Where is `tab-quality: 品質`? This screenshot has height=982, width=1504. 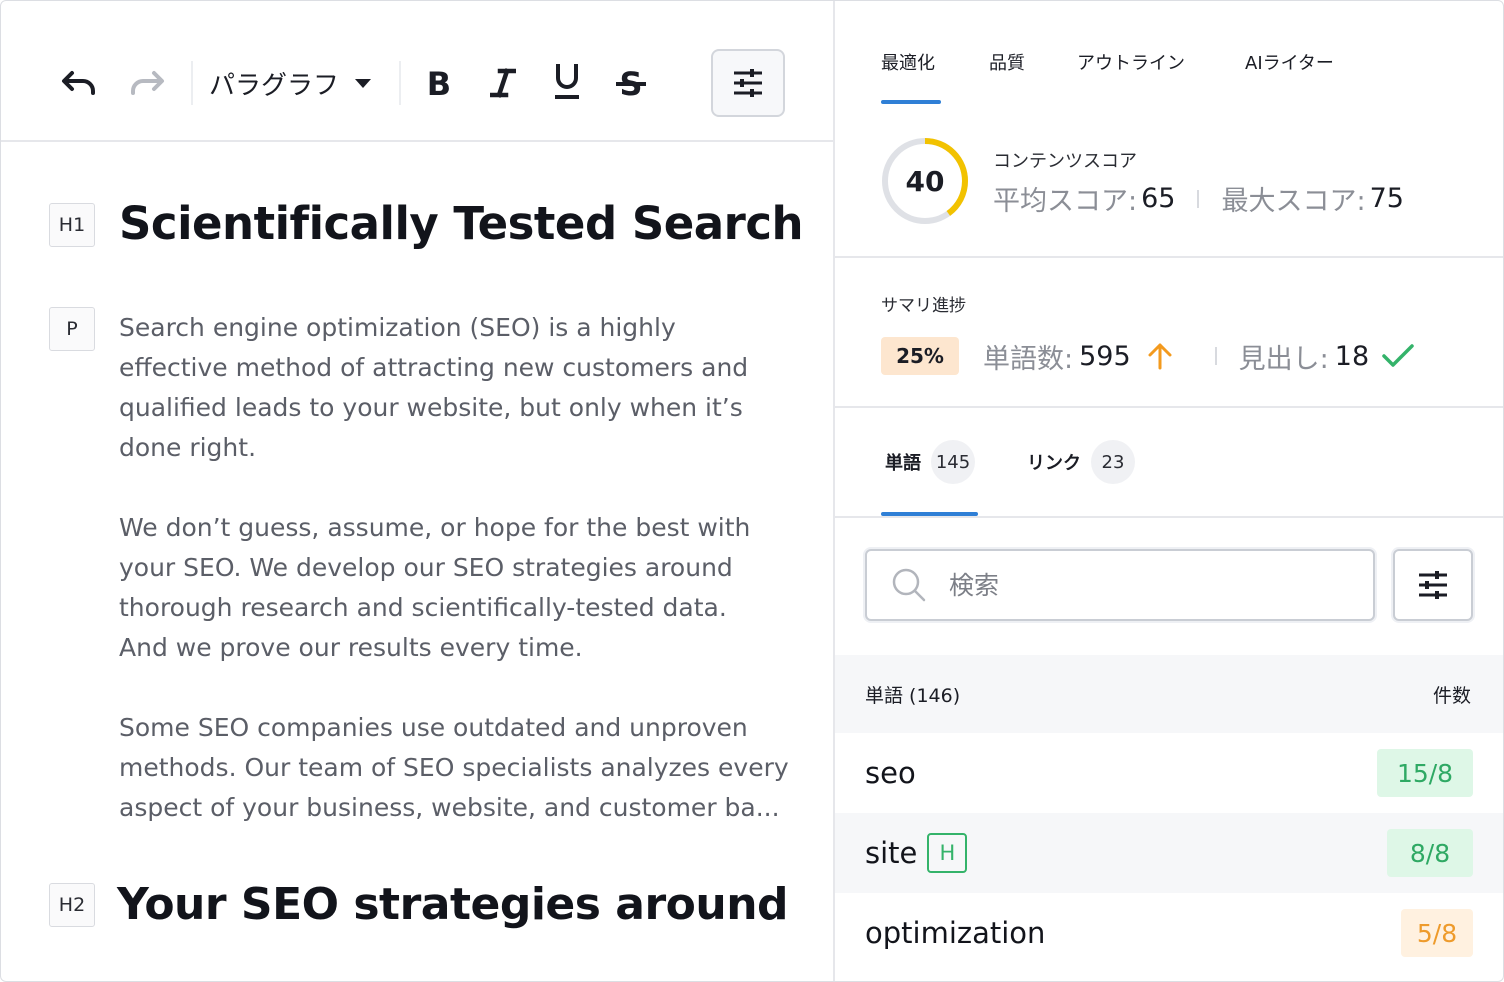 tab-quality: 品質 is located at coordinates (1007, 62).